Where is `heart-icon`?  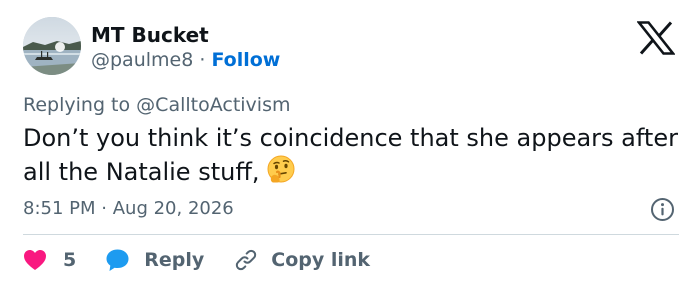 heart-icon is located at coordinates (35, 260).